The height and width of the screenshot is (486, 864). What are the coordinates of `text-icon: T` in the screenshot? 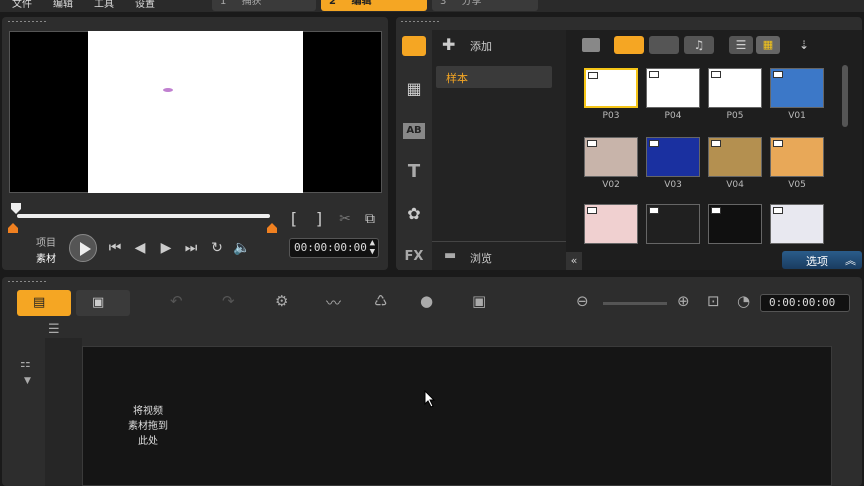 It's located at (414, 172).